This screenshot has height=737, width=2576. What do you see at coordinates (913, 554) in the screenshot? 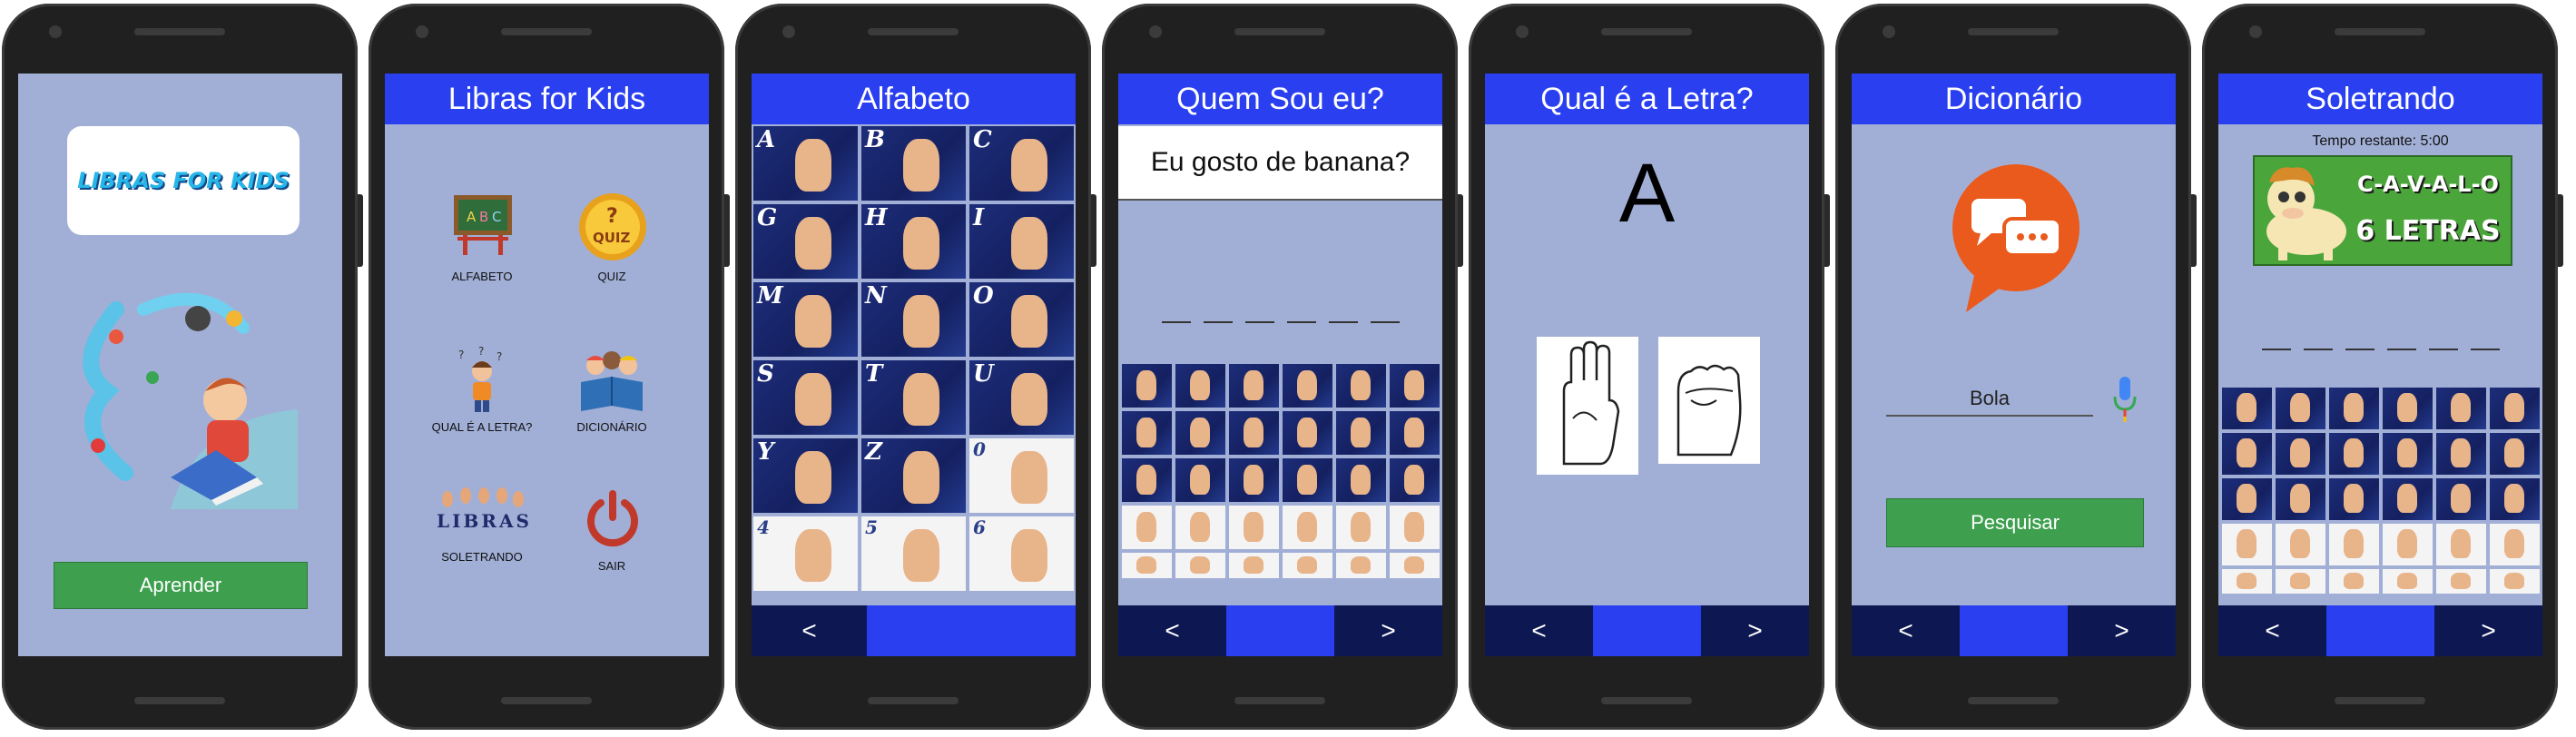
I see `sign-tile: 5` at bounding box center [913, 554].